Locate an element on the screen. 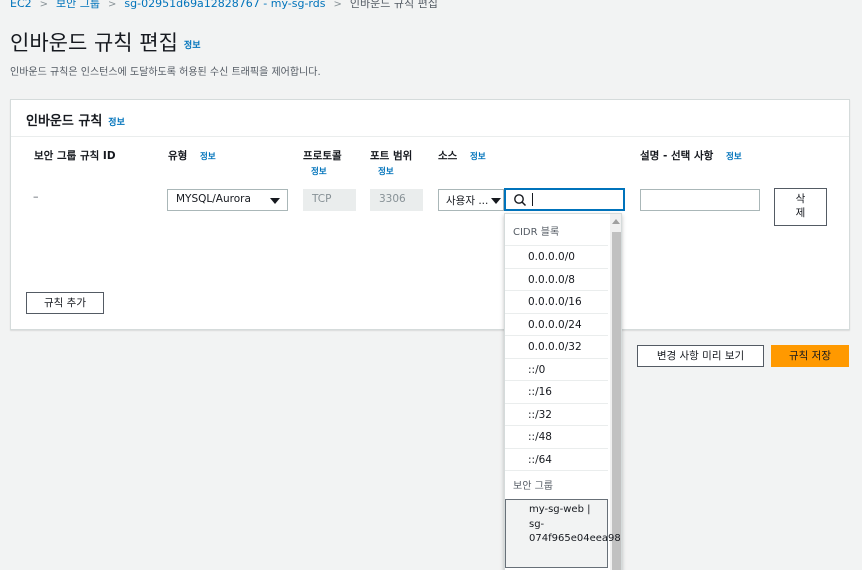 The height and width of the screenshot is (570, 862). dropdown-item: 0.0.0.0/16 is located at coordinates (556, 301).